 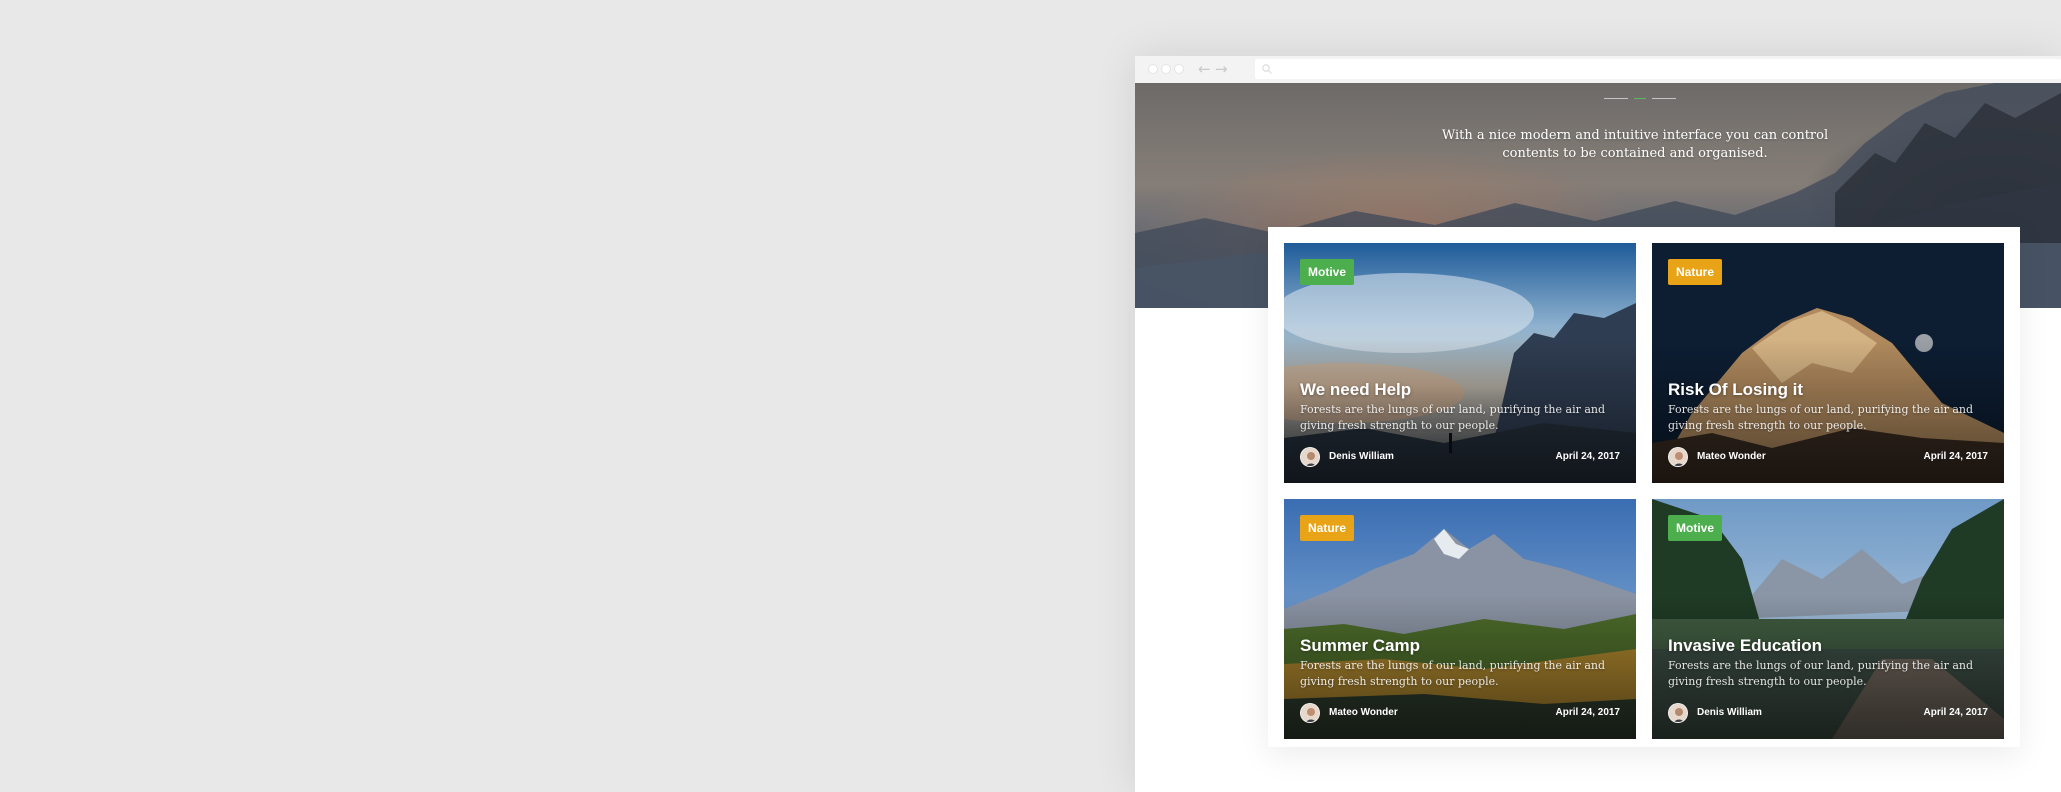 I want to click on card-title: Invasive Education, so click(x=1745, y=646).